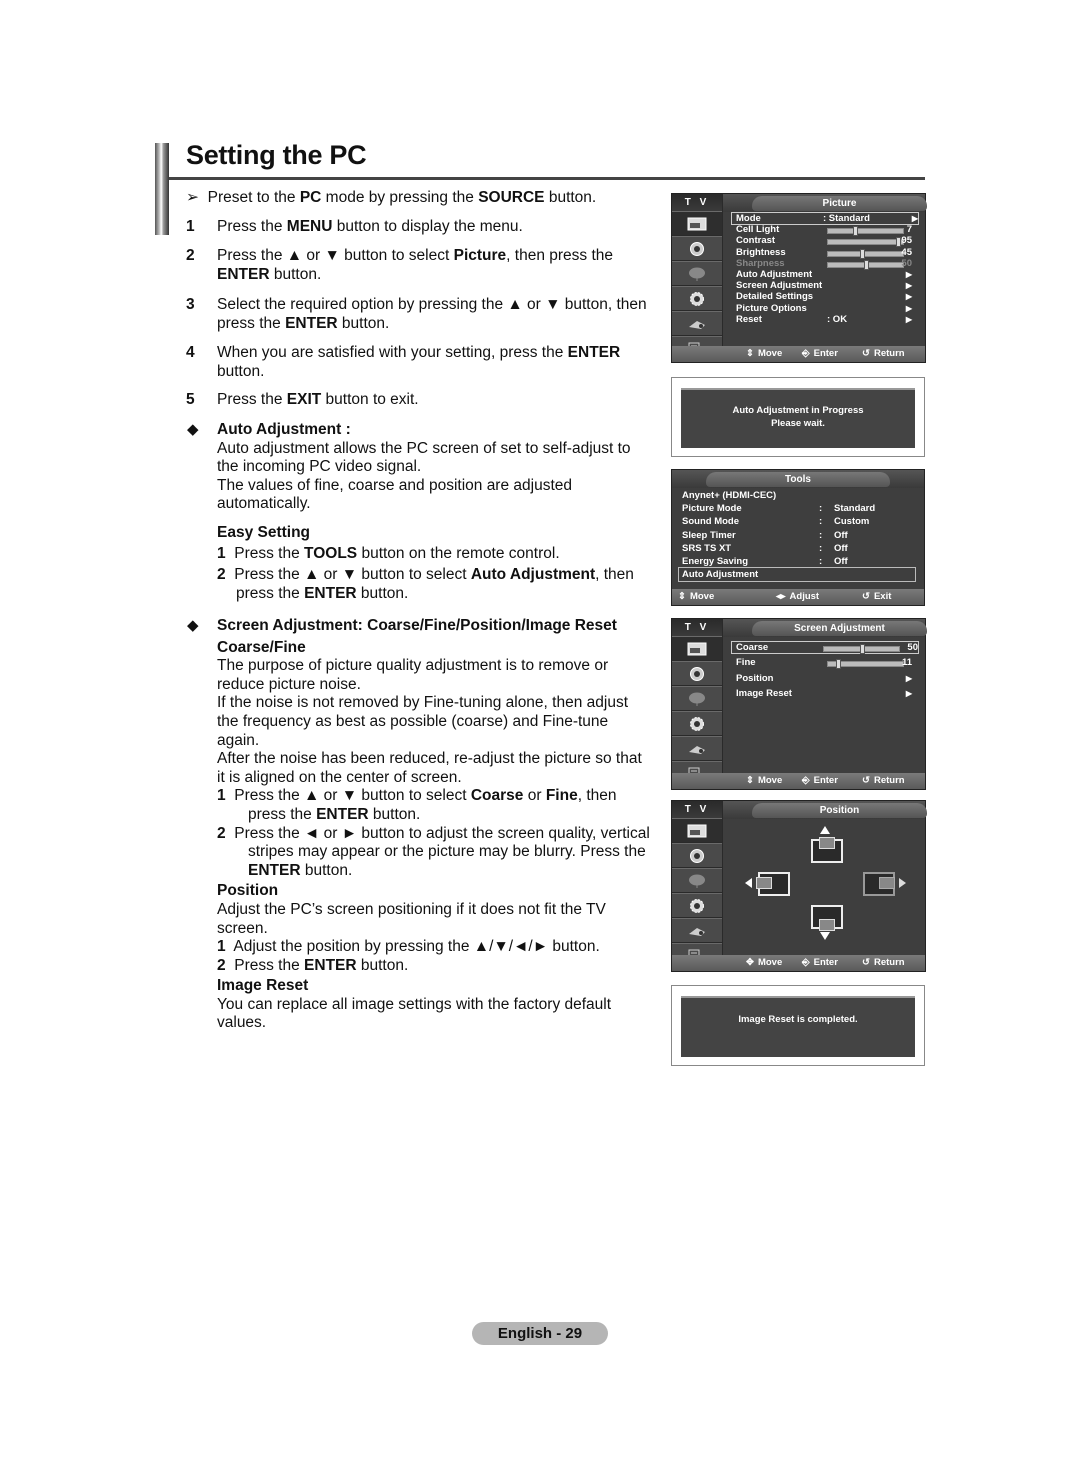 The height and width of the screenshot is (1464, 1080). What do you see at coordinates (824, 308) in the screenshot?
I see `osd-row-picture-options: Picture Options ▶` at bounding box center [824, 308].